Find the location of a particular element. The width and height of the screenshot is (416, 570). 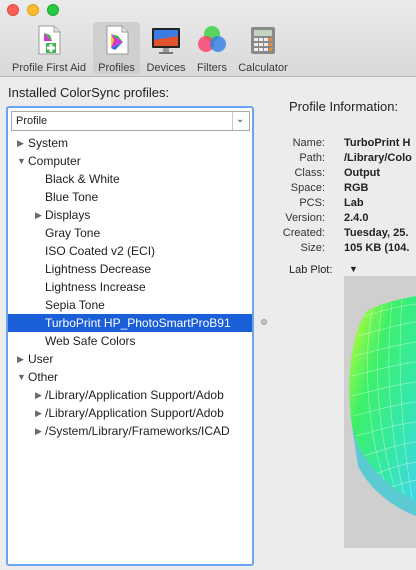

tree-row-label: ISO Coated v2 (ECI) is located at coordinates (100, 251).